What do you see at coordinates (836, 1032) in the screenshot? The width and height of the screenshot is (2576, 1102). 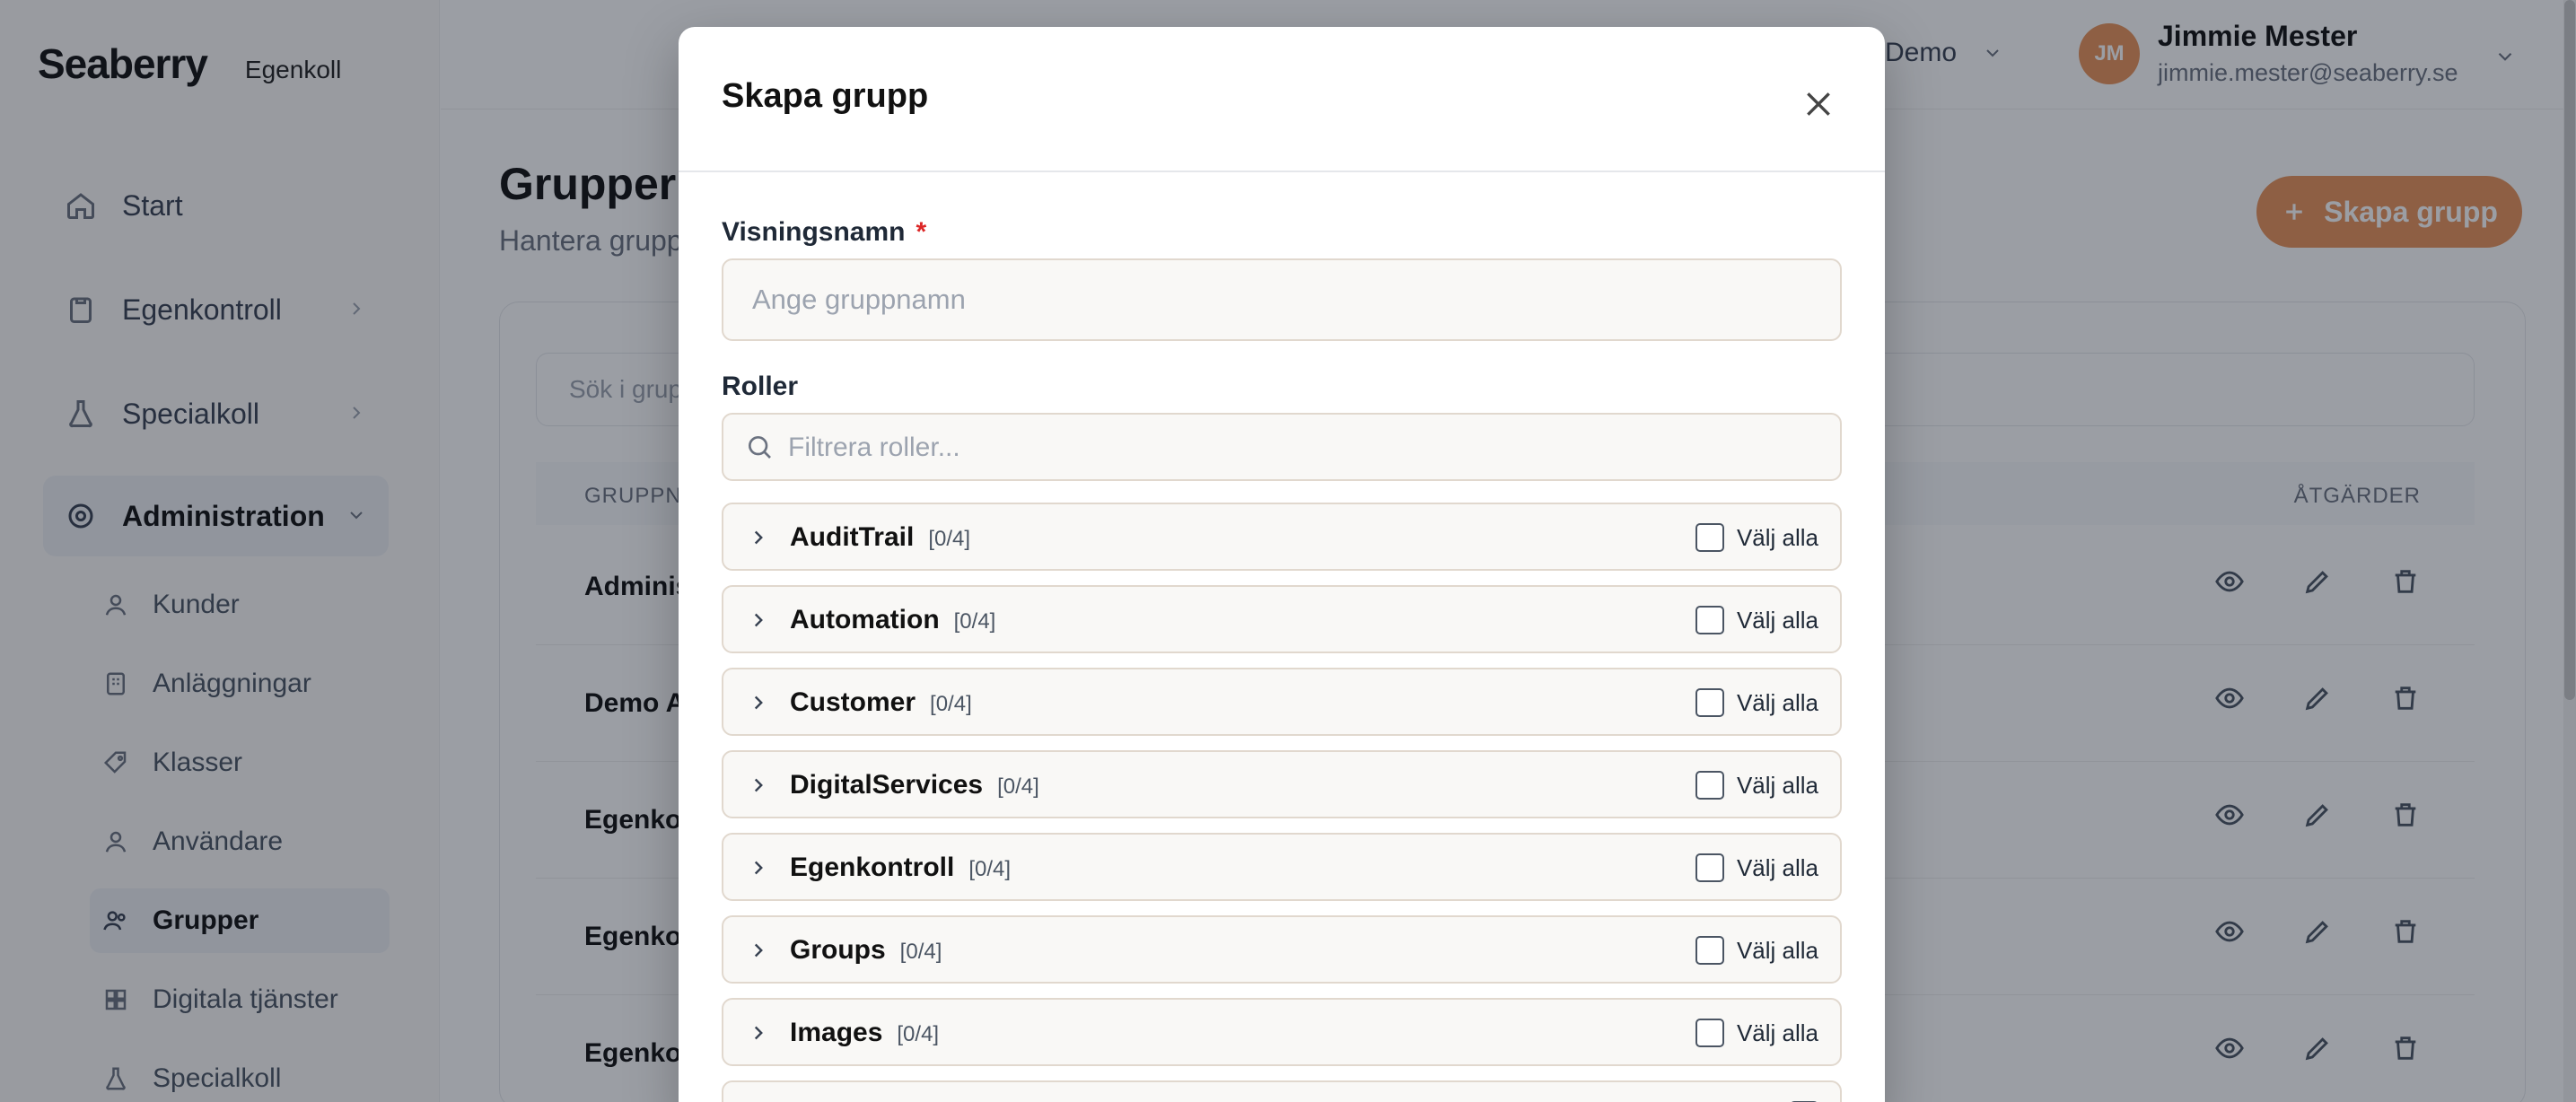 I see `role-group-title: Images` at bounding box center [836, 1032].